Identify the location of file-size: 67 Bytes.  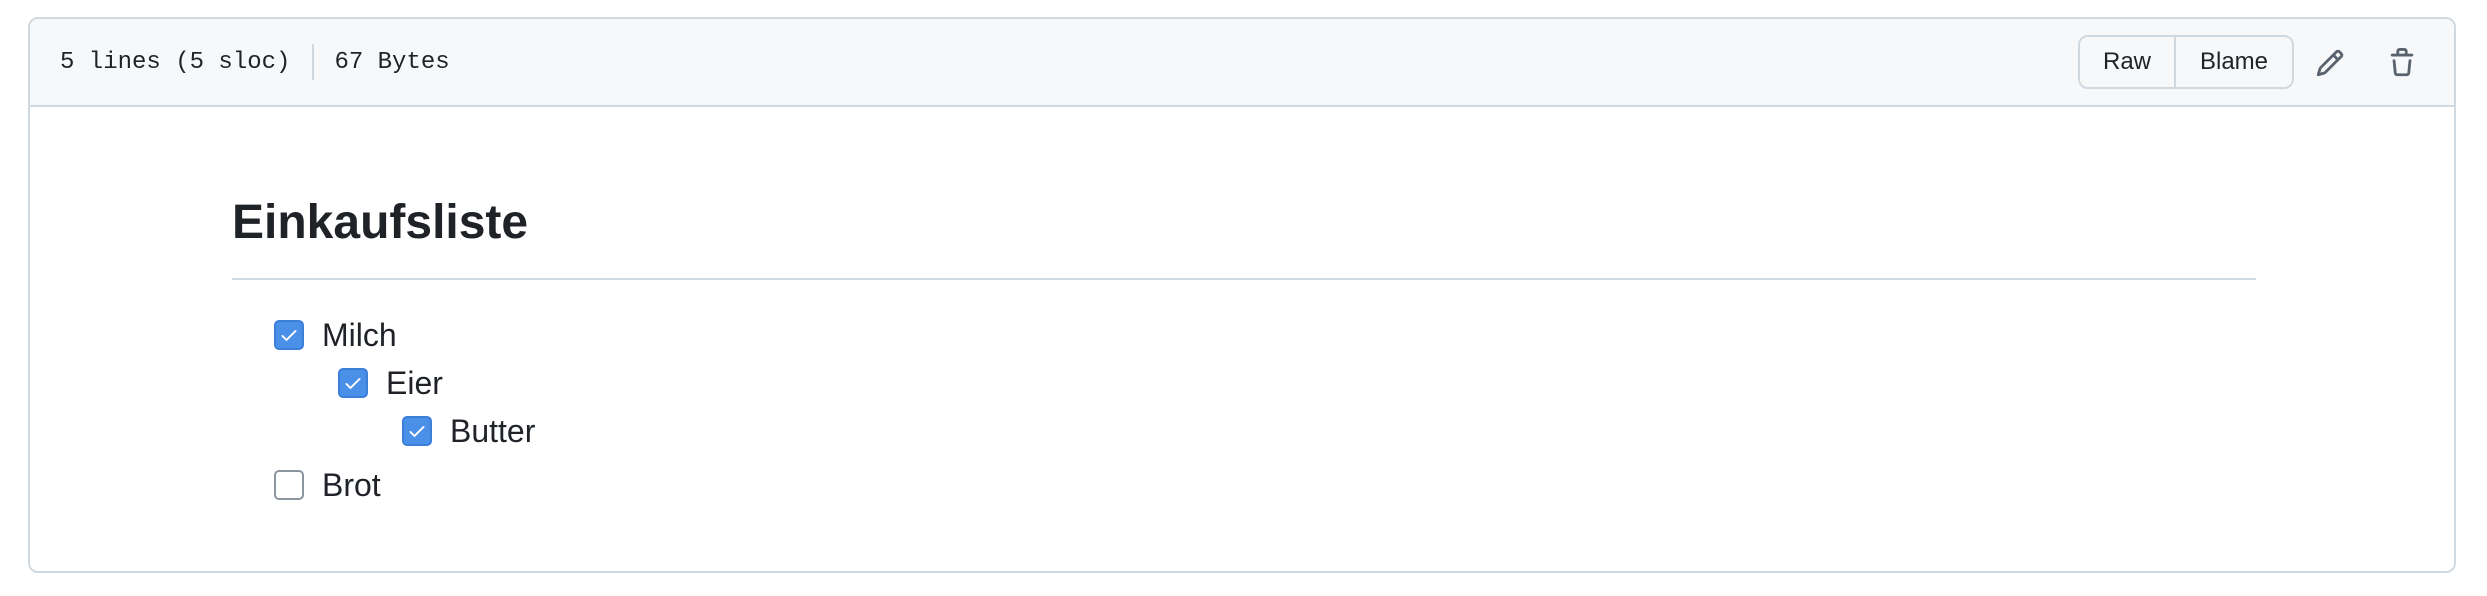
(392, 62).